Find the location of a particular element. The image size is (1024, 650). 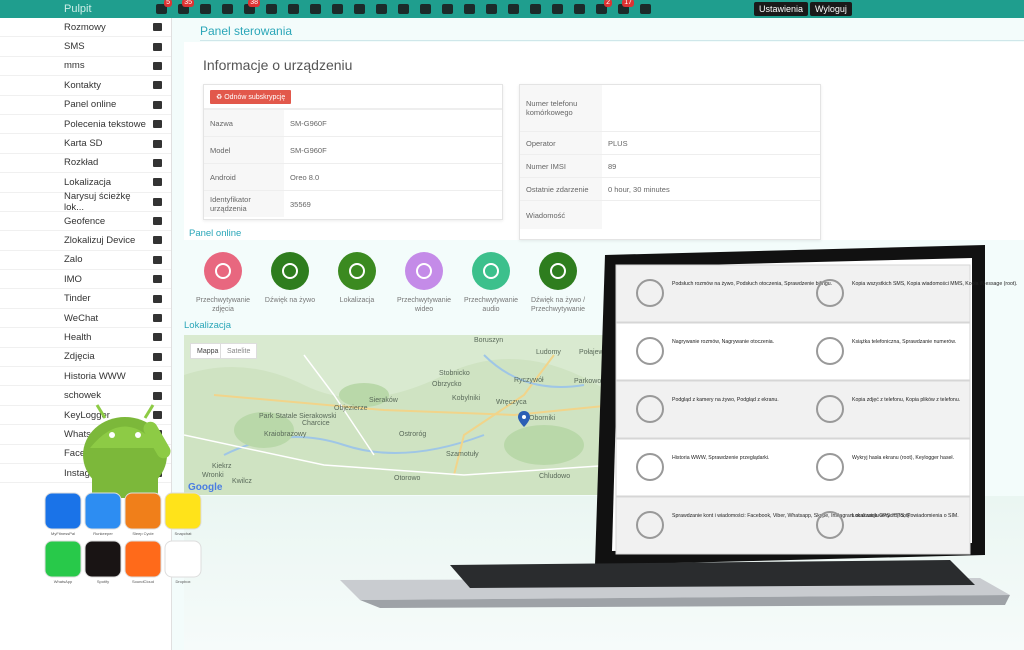

calendar-icon-glyph is located at coordinates (447, 9).